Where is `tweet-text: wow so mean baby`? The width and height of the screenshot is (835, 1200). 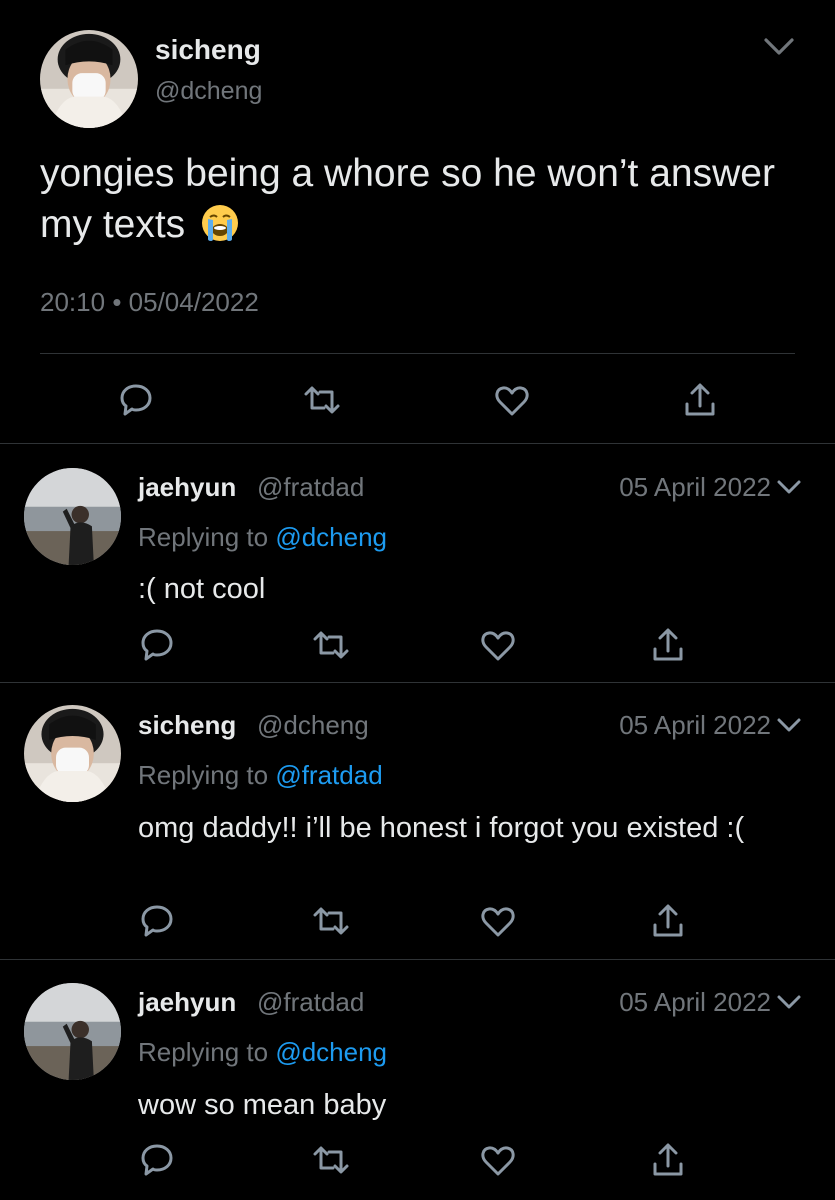 tweet-text: wow so mean baby is located at coordinates (262, 1105).